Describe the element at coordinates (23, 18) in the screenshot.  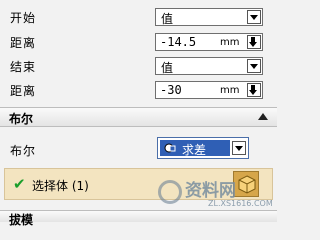
I see `start-label: 开始` at that location.